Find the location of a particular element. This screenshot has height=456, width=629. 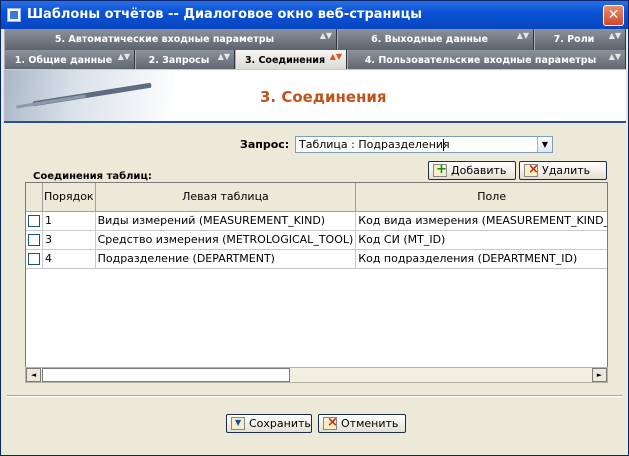

header-left-table: Левая таблица is located at coordinates (226, 197).